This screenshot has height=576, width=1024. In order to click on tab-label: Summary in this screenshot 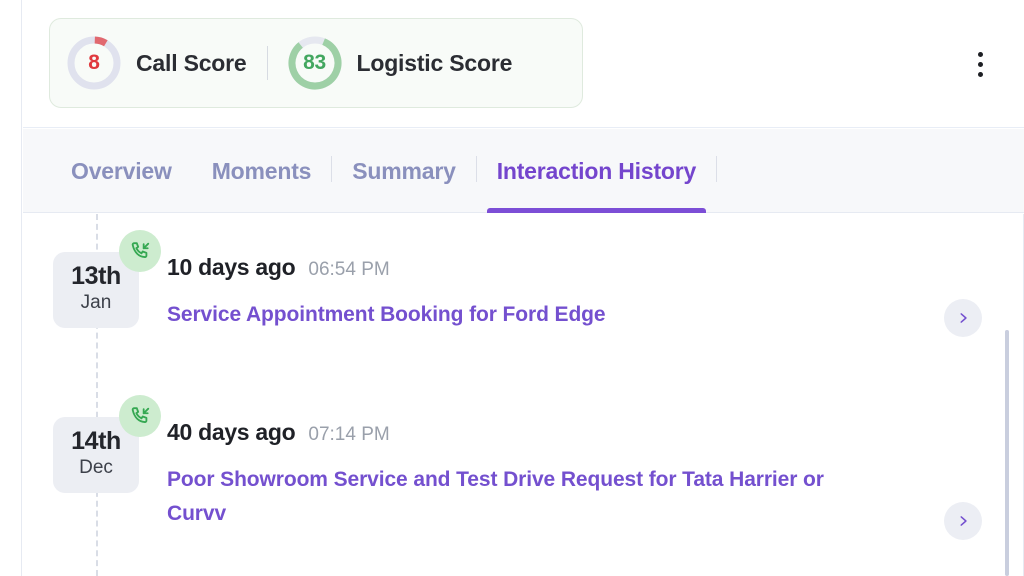, I will do `click(404, 170)`.